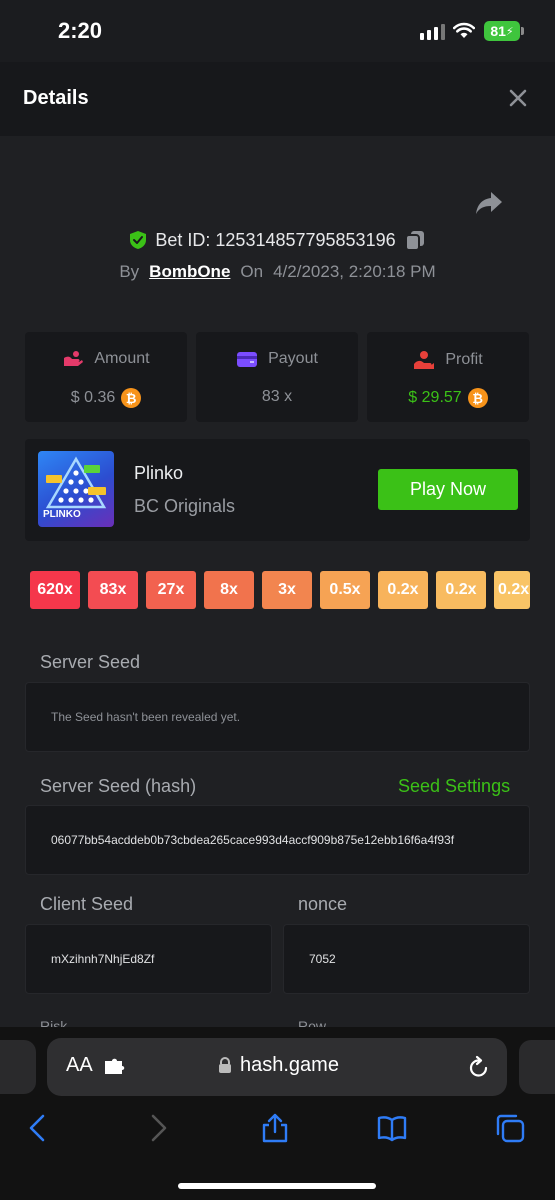  Describe the element at coordinates (448, 489) in the screenshot. I see `play-now-button: Play Now` at that location.